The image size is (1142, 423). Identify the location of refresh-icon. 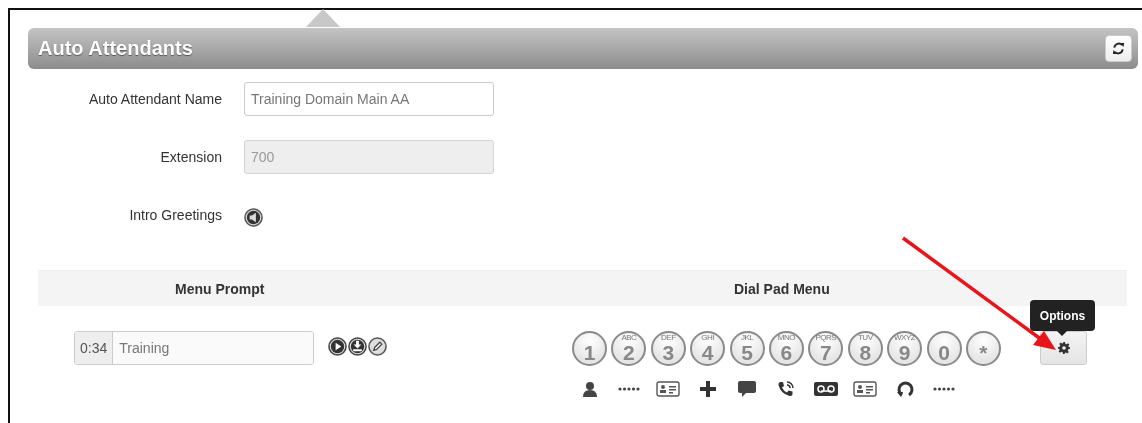
(1118, 48).